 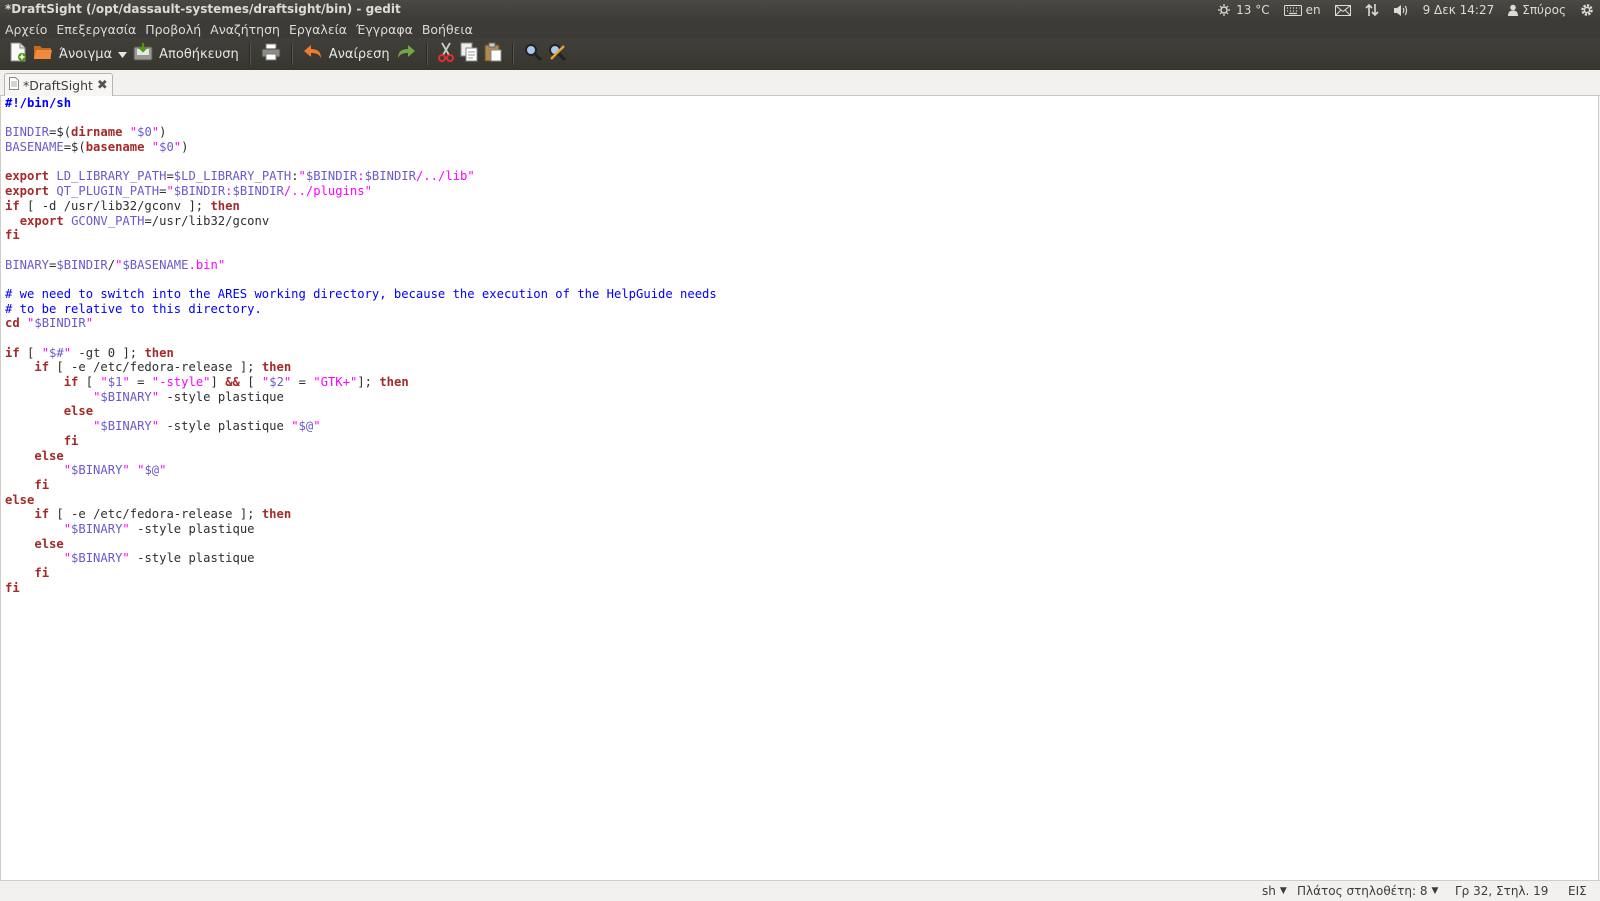 I want to click on redo-button, so click(x=406, y=54).